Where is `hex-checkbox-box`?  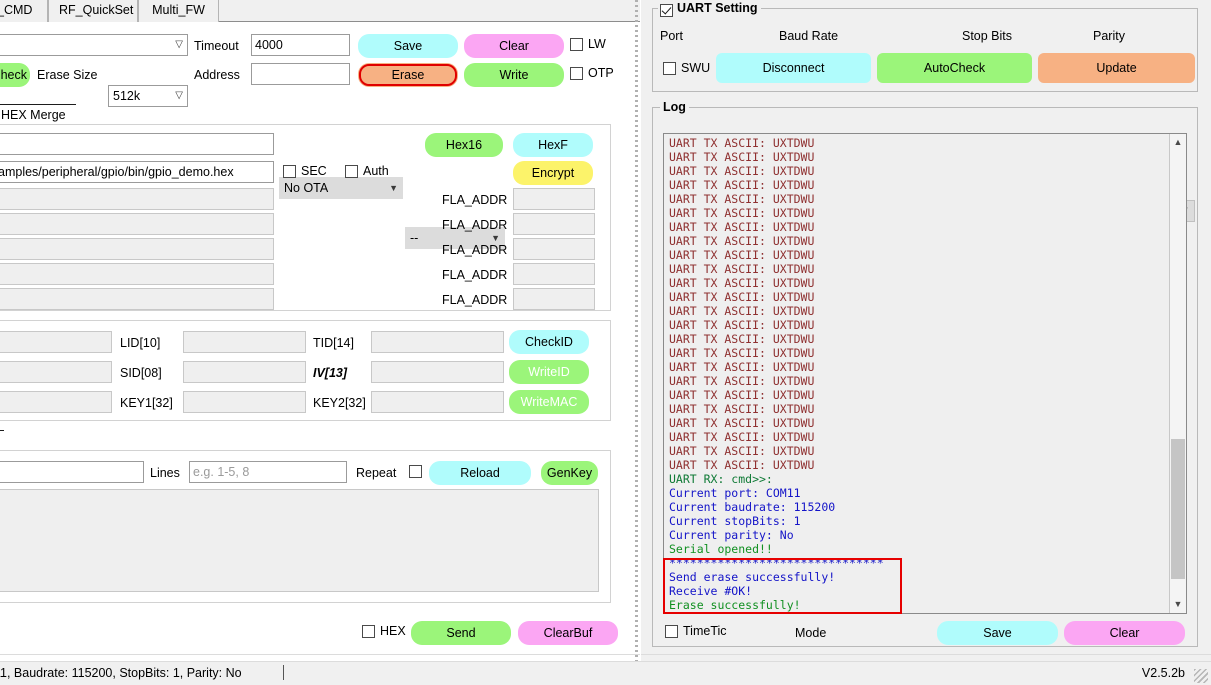 hex-checkbox-box is located at coordinates (368, 631).